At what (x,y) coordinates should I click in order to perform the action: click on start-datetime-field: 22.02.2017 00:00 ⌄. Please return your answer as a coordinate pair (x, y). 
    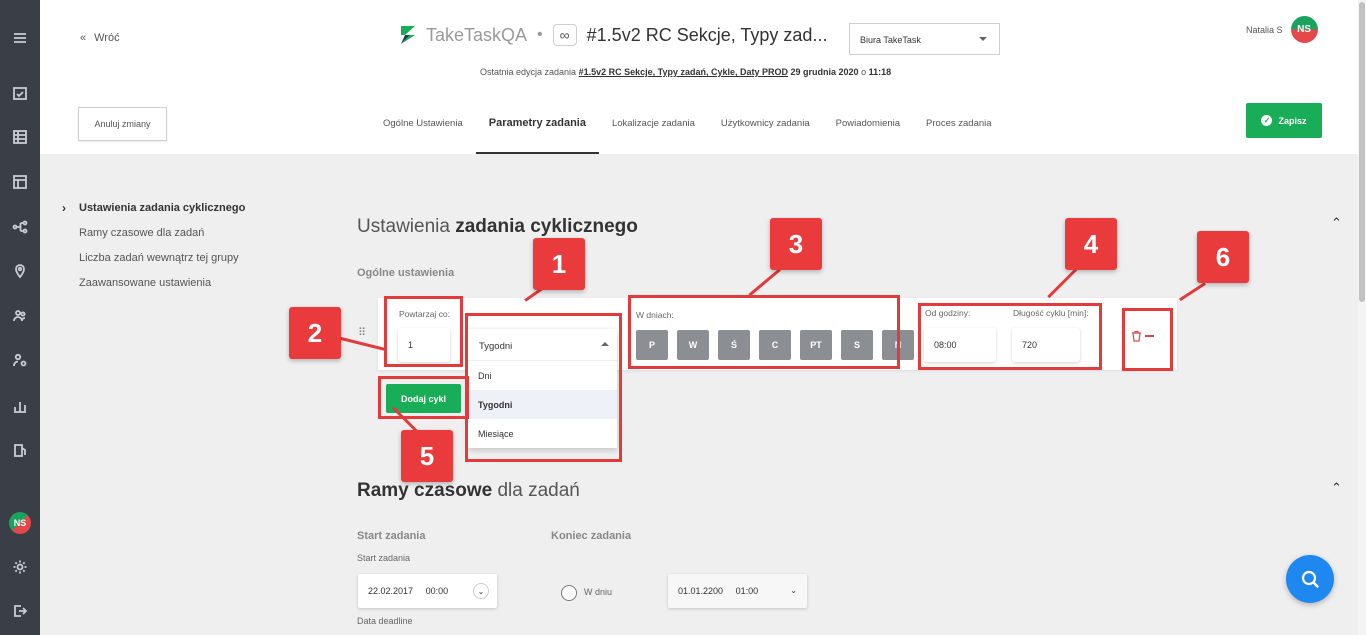
    Looking at the image, I should click on (427, 591).